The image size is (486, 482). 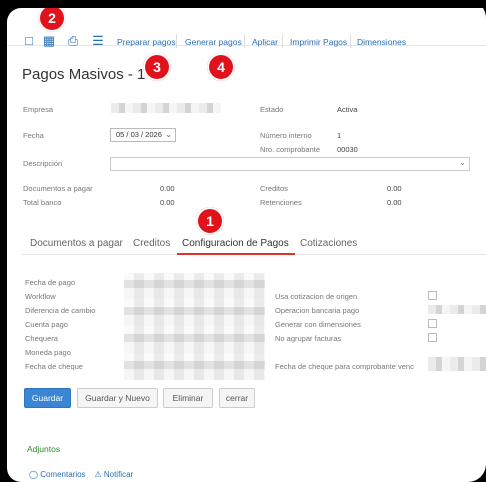 What do you see at coordinates (60, 310) in the screenshot?
I see `diferencia-de-cambio-label: Diferencia de cambio` at bounding box center [60, 310].